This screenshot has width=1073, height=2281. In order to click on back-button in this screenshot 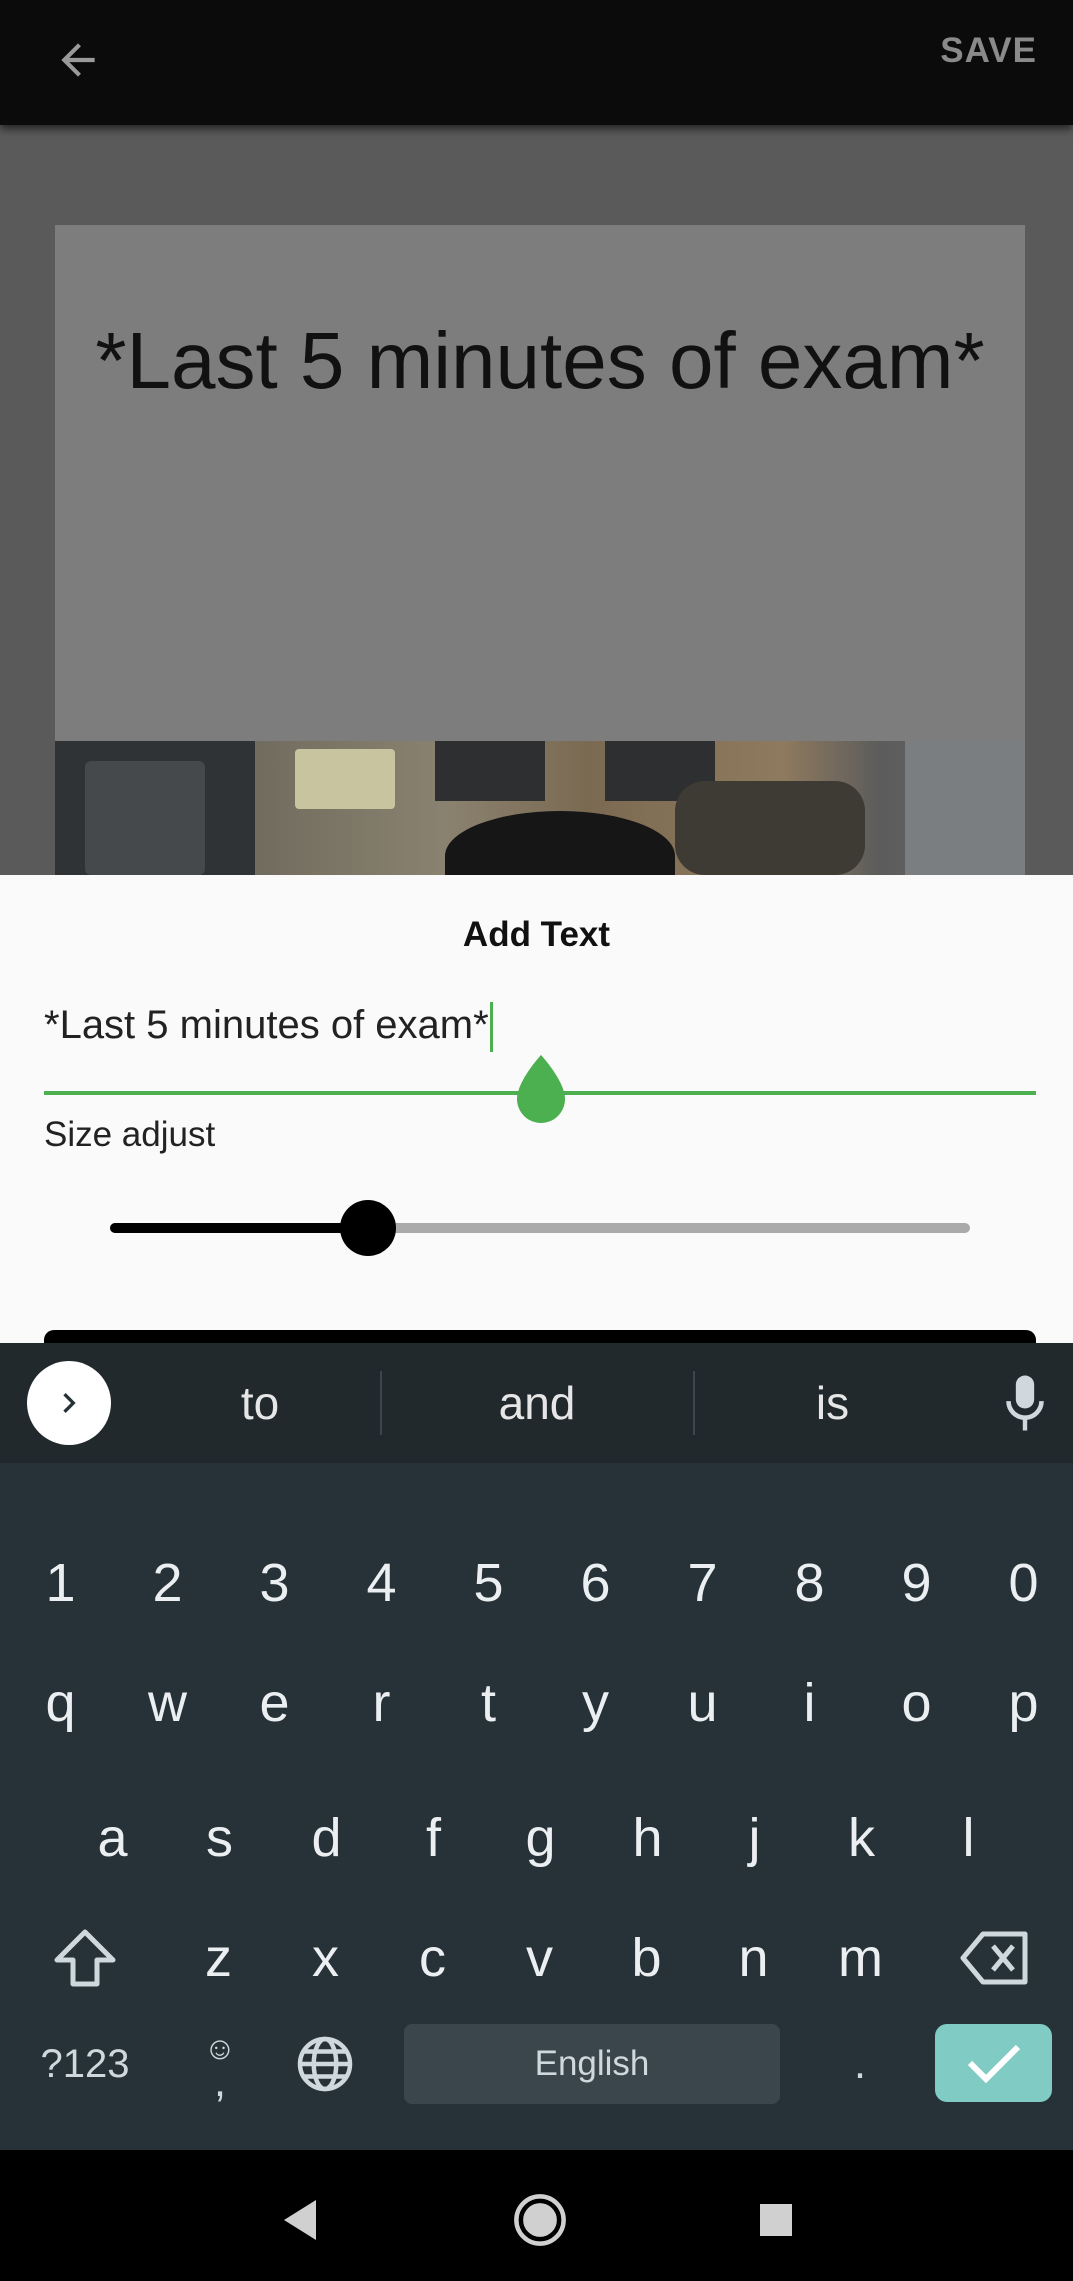, I will do `click(78, 60)`.